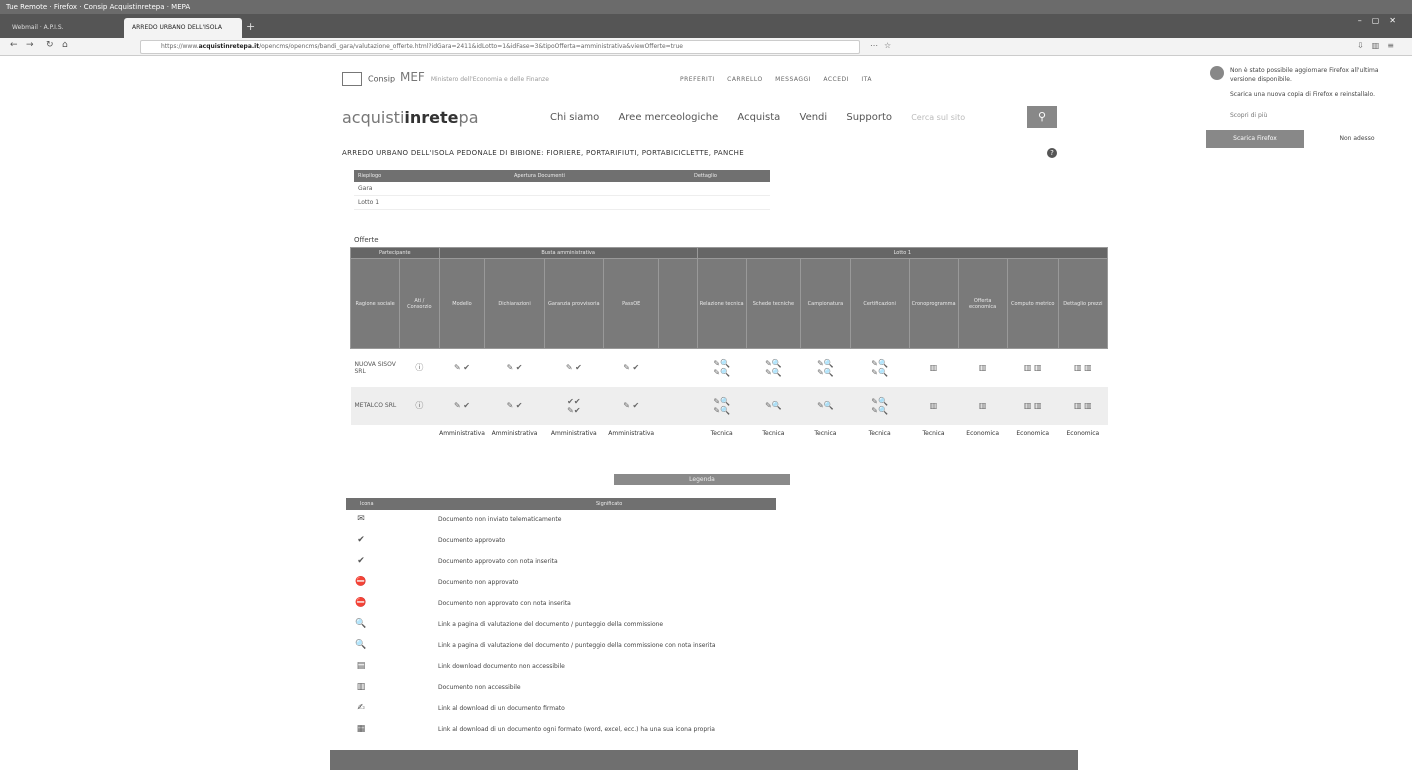 This screenshot has height=770, width=1412. What do you see at coordinates (869, 117) in the screenshot?
I see `nav-supporto: Supporto` at bounding box center [869, 117].